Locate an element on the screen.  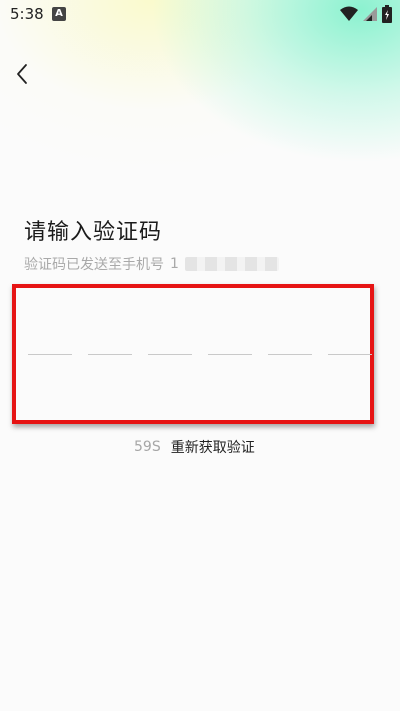
phone-number-redacted is located at coordinates (231, 264).